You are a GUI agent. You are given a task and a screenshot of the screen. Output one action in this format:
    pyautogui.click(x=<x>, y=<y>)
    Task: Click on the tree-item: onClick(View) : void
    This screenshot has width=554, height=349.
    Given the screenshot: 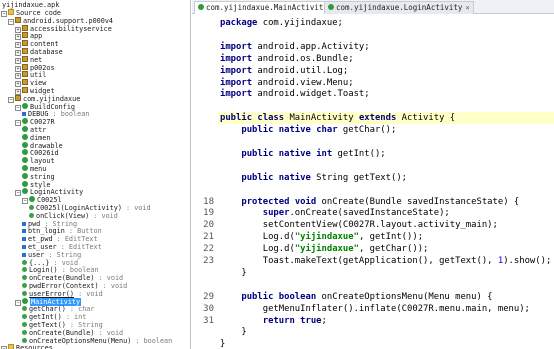 What is the action you would take?
    pyautogui.click(x=73, y=216)
    